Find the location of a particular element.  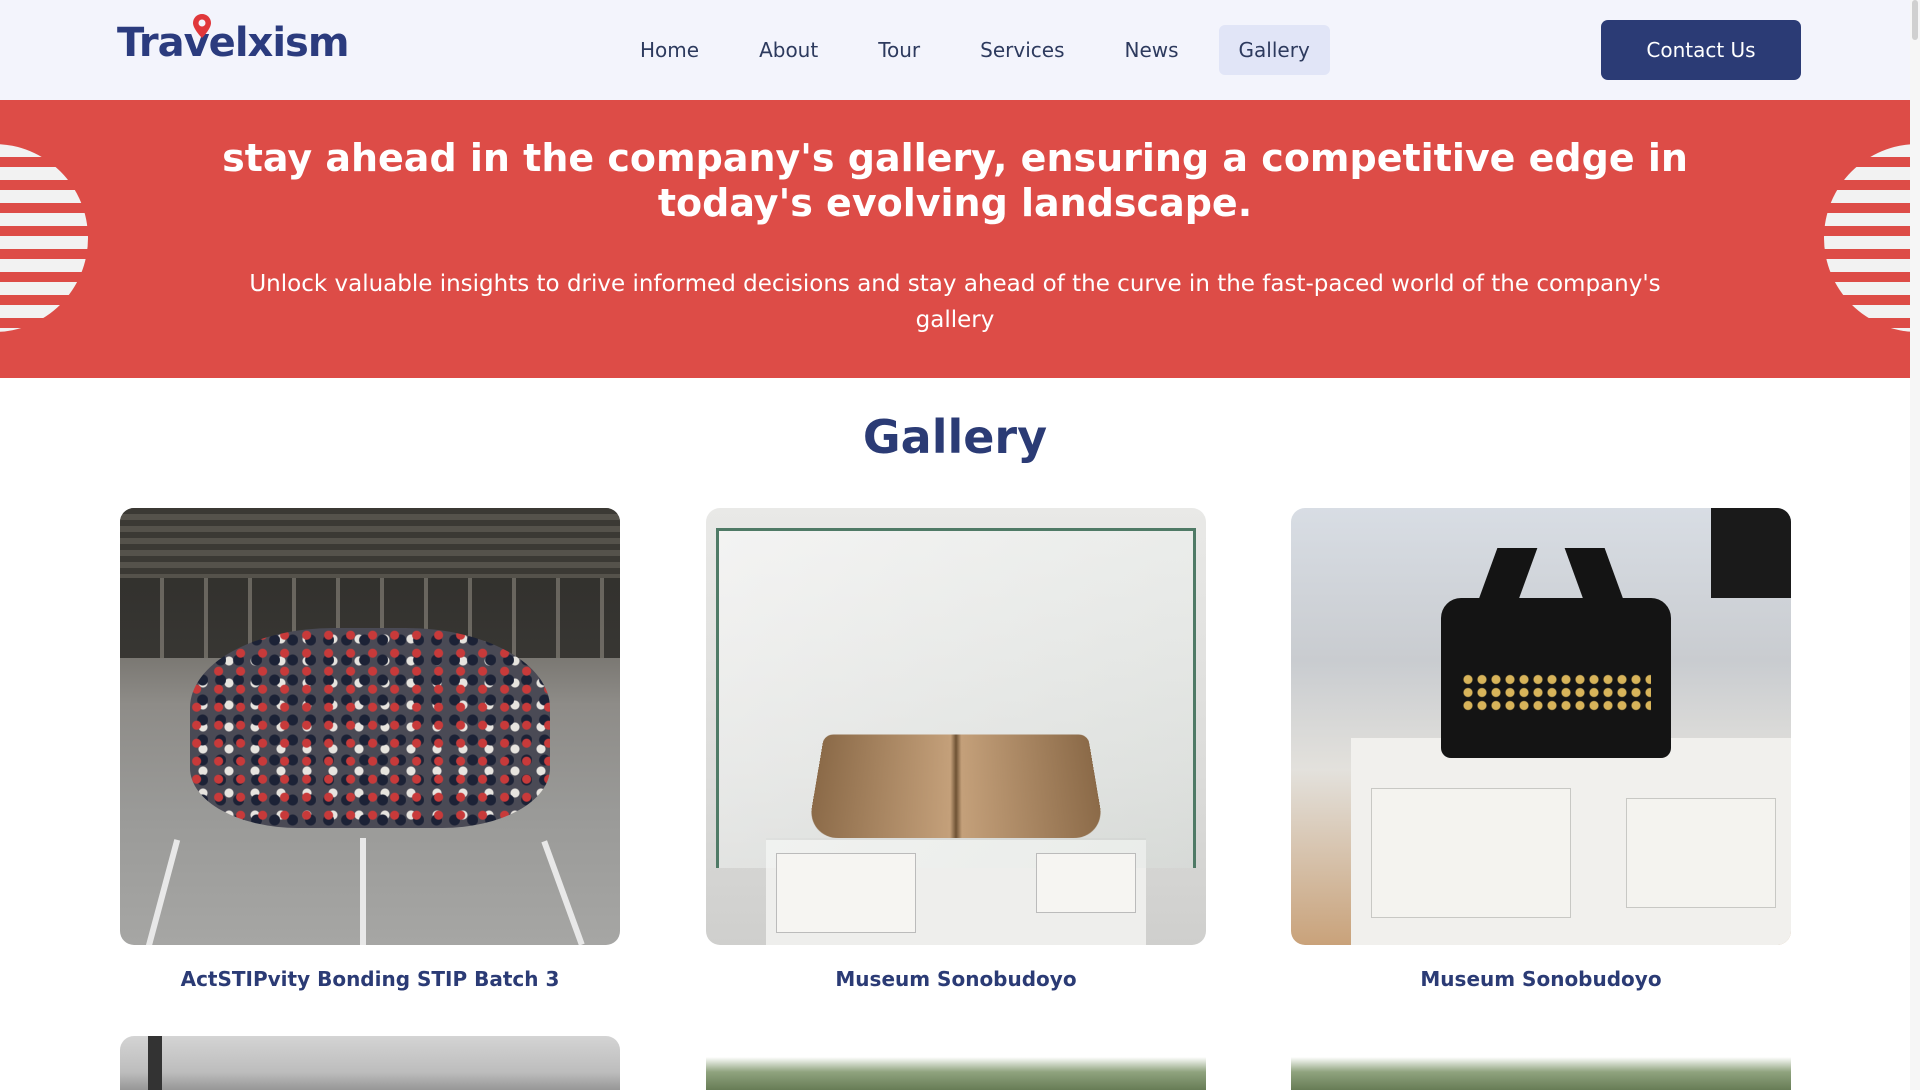

main-nav: Home About Tour Services News Gallery is located at coordinates (985, 50).